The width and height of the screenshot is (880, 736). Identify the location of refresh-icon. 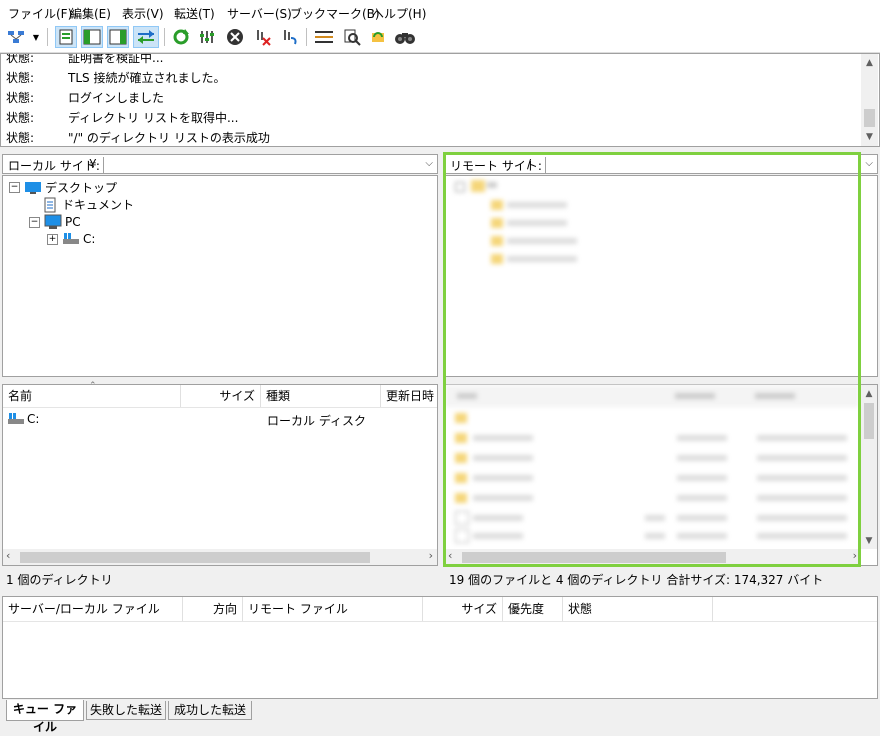
(181, 37).